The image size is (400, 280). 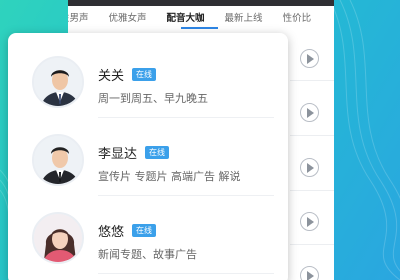 I want to click on list-play-column, so click(x=312, y=160).